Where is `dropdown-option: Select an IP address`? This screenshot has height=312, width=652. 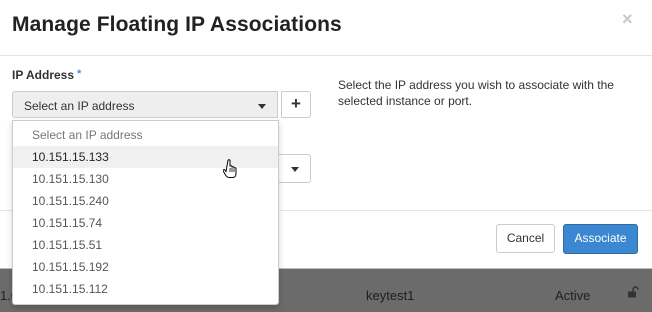 dropdown-option: Select an IP address is located at coordinates (145, 135).